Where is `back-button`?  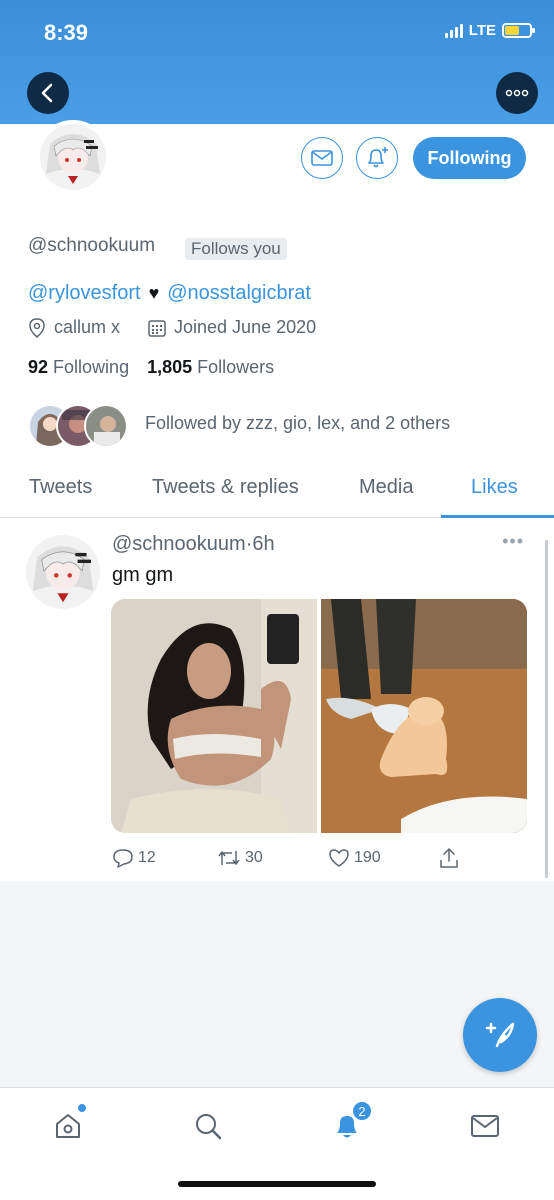 back-button is located at coordinates (48, 93).